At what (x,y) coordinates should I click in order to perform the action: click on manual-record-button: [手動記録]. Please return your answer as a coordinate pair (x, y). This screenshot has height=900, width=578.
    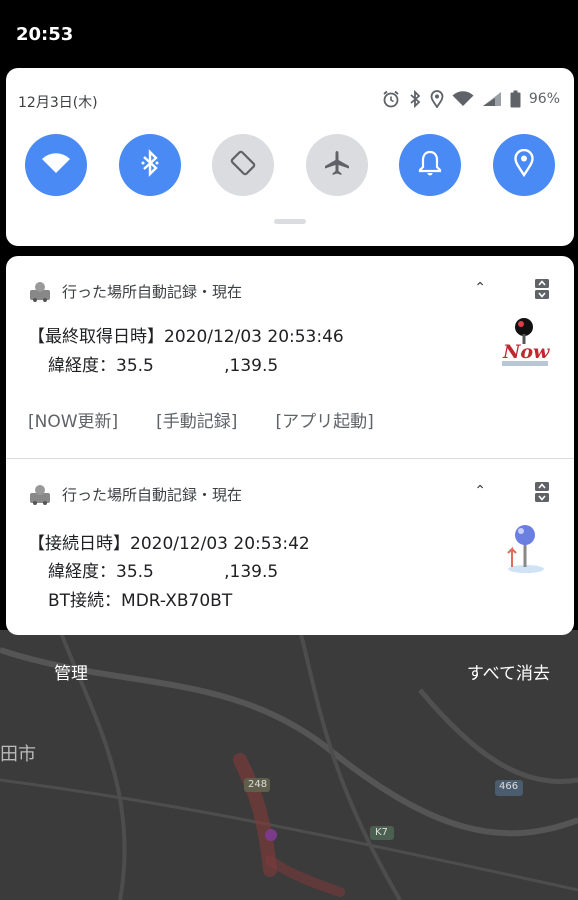
    Looking at the image, I should click on (196, 419).